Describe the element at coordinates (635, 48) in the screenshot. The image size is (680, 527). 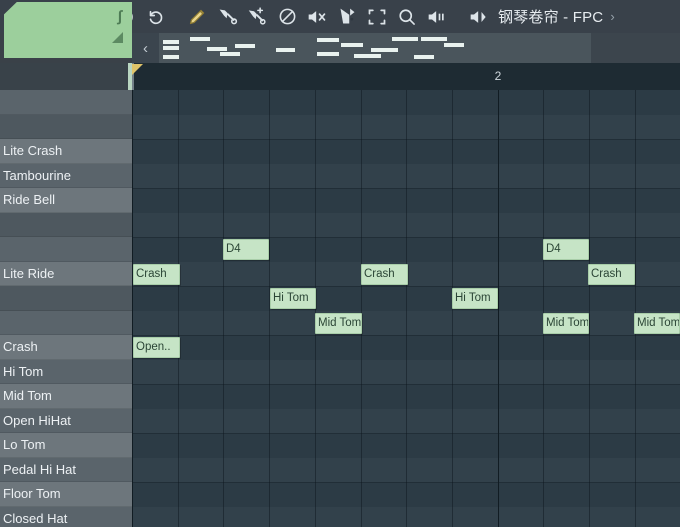
I see `pattern-overview-empty` at that location.